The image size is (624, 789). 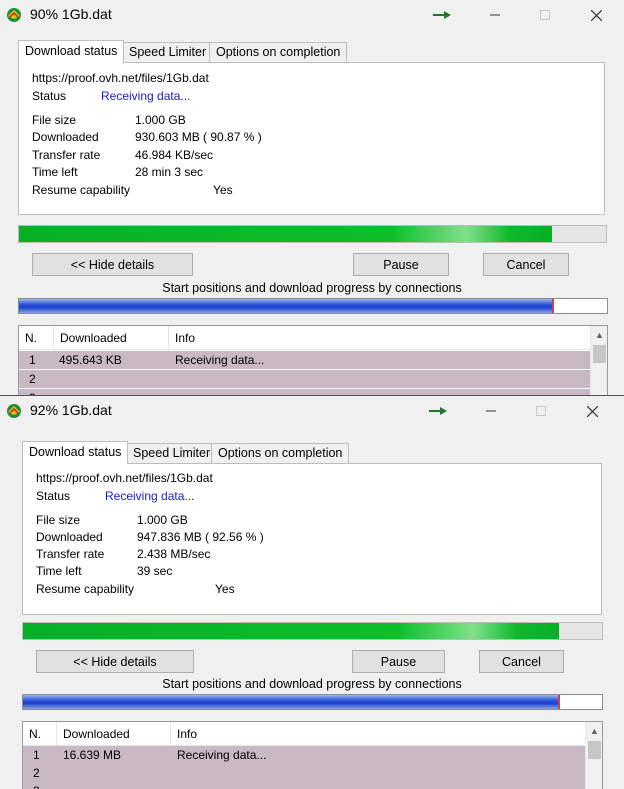 I want to click on title-bar: 90% 1Gb.dat, so click(x=312, y=15).